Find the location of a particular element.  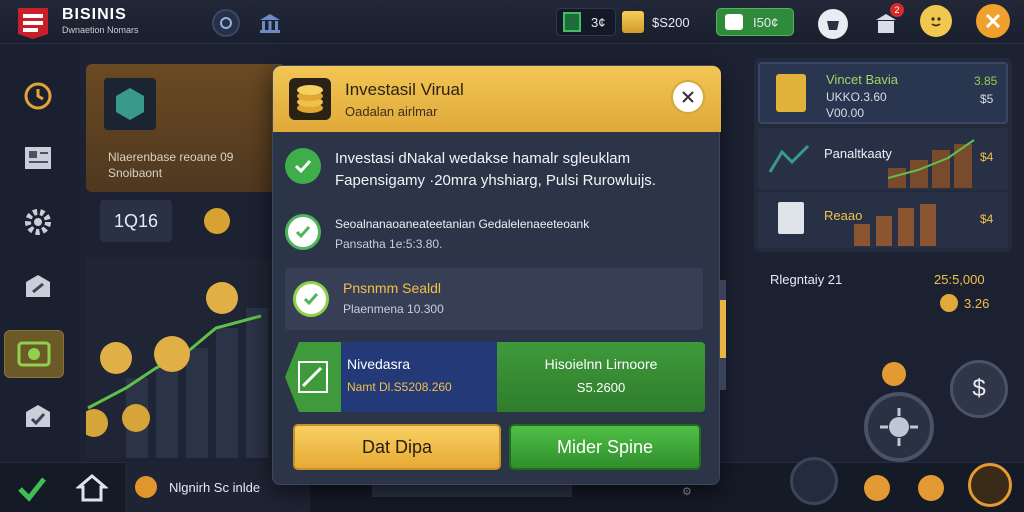

coin-stack-icon is located at coordinates (310, 99).